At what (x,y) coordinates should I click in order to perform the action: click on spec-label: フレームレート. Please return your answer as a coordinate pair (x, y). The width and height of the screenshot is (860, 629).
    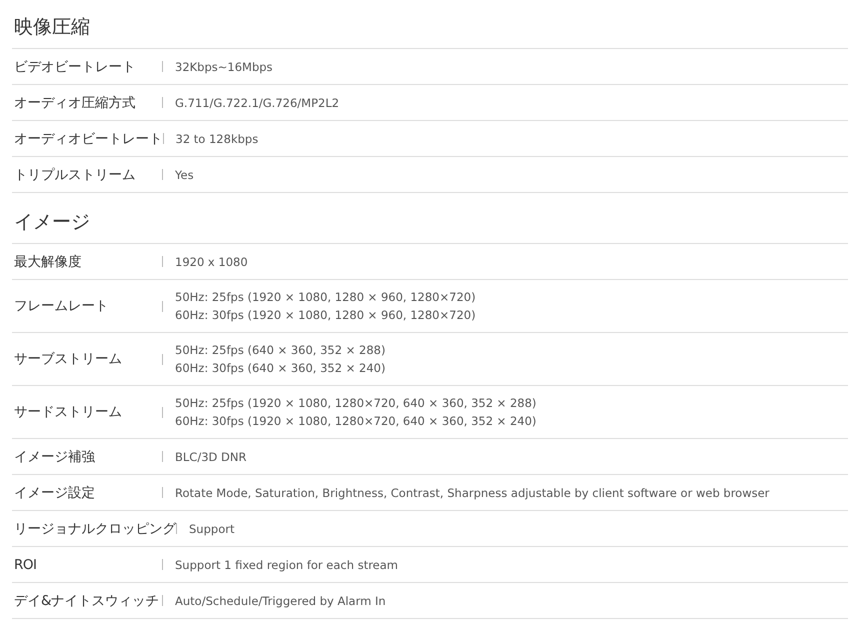
    Looking at the image, I should click on (62, 306).